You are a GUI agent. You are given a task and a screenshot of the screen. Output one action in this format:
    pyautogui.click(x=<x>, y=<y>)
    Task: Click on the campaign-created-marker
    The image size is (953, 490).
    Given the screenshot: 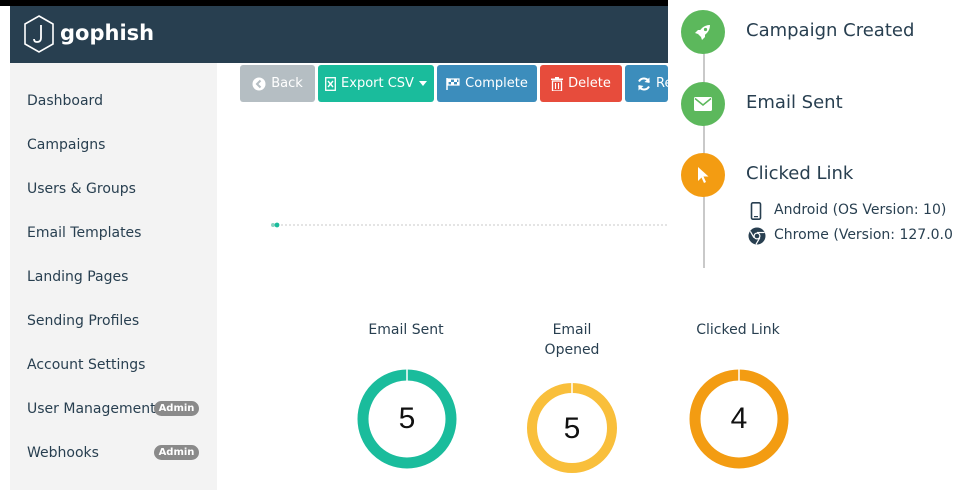 What is the action you would take?
    pyautogui.click(x=703, y=32)
    